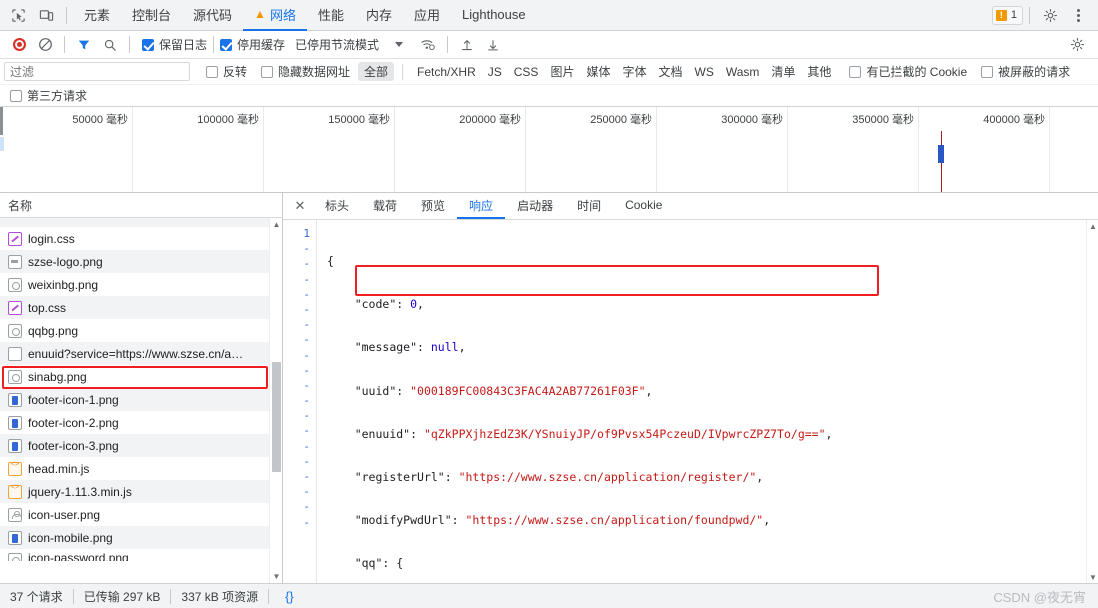  What do you see at coordinates (141, 422) in the screenshot?
I see `list-item: footer-icon-2.png` at bounding box center [141, 422].